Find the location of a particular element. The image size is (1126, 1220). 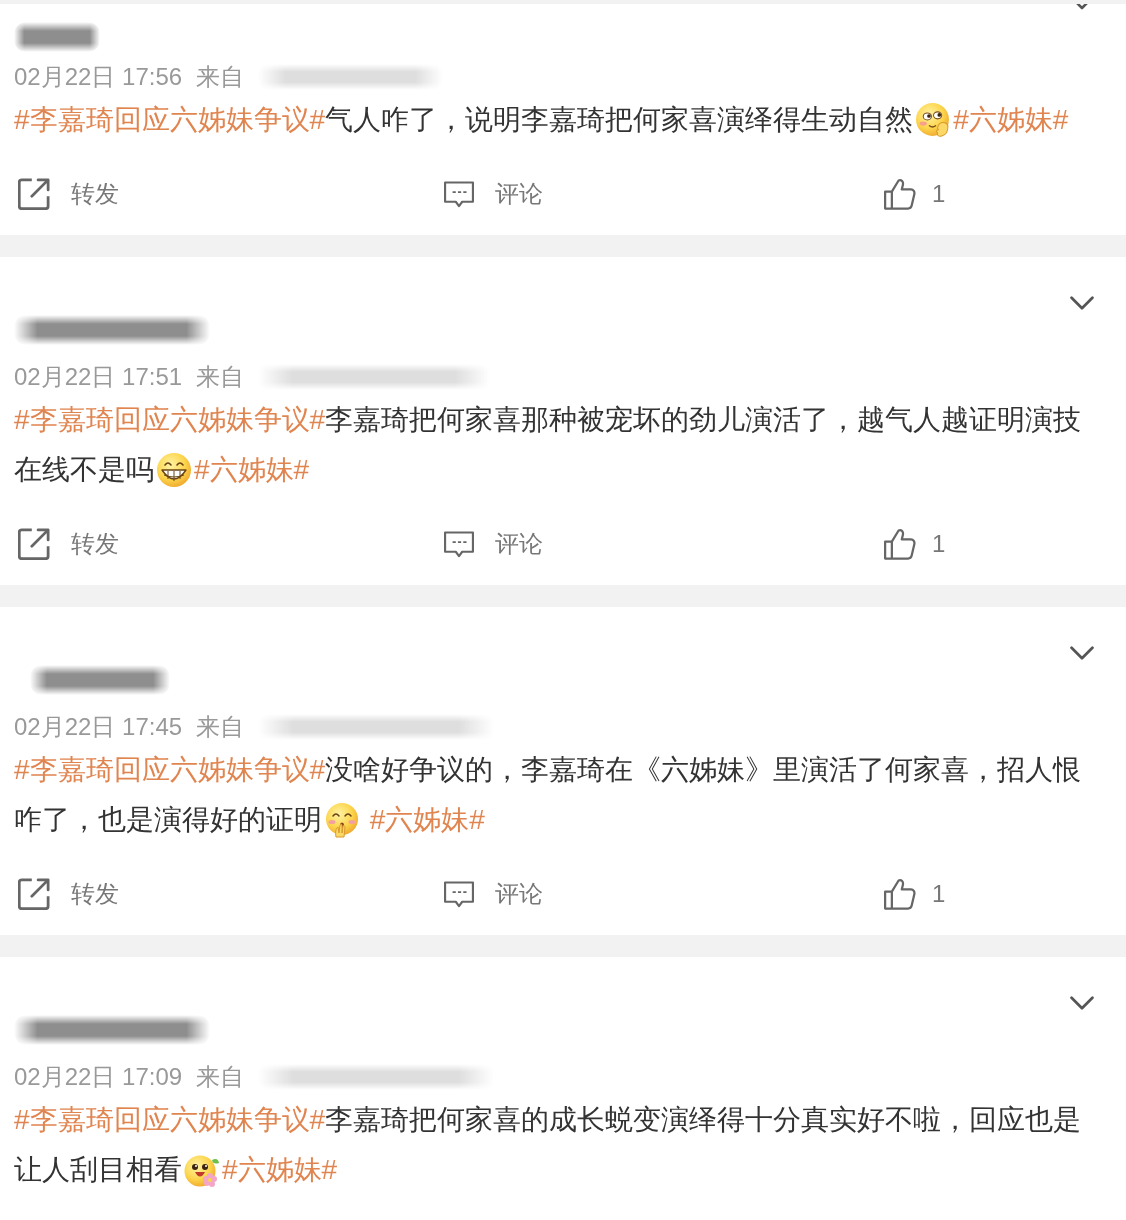

post-text: #李嘉琦回应六姊妹争议#李嘉琦把何家喜那种被宠坏的劲儿演活了，越气人越证明演技在线不是吗 #六姊妹# is located at coordinates (555, 445).